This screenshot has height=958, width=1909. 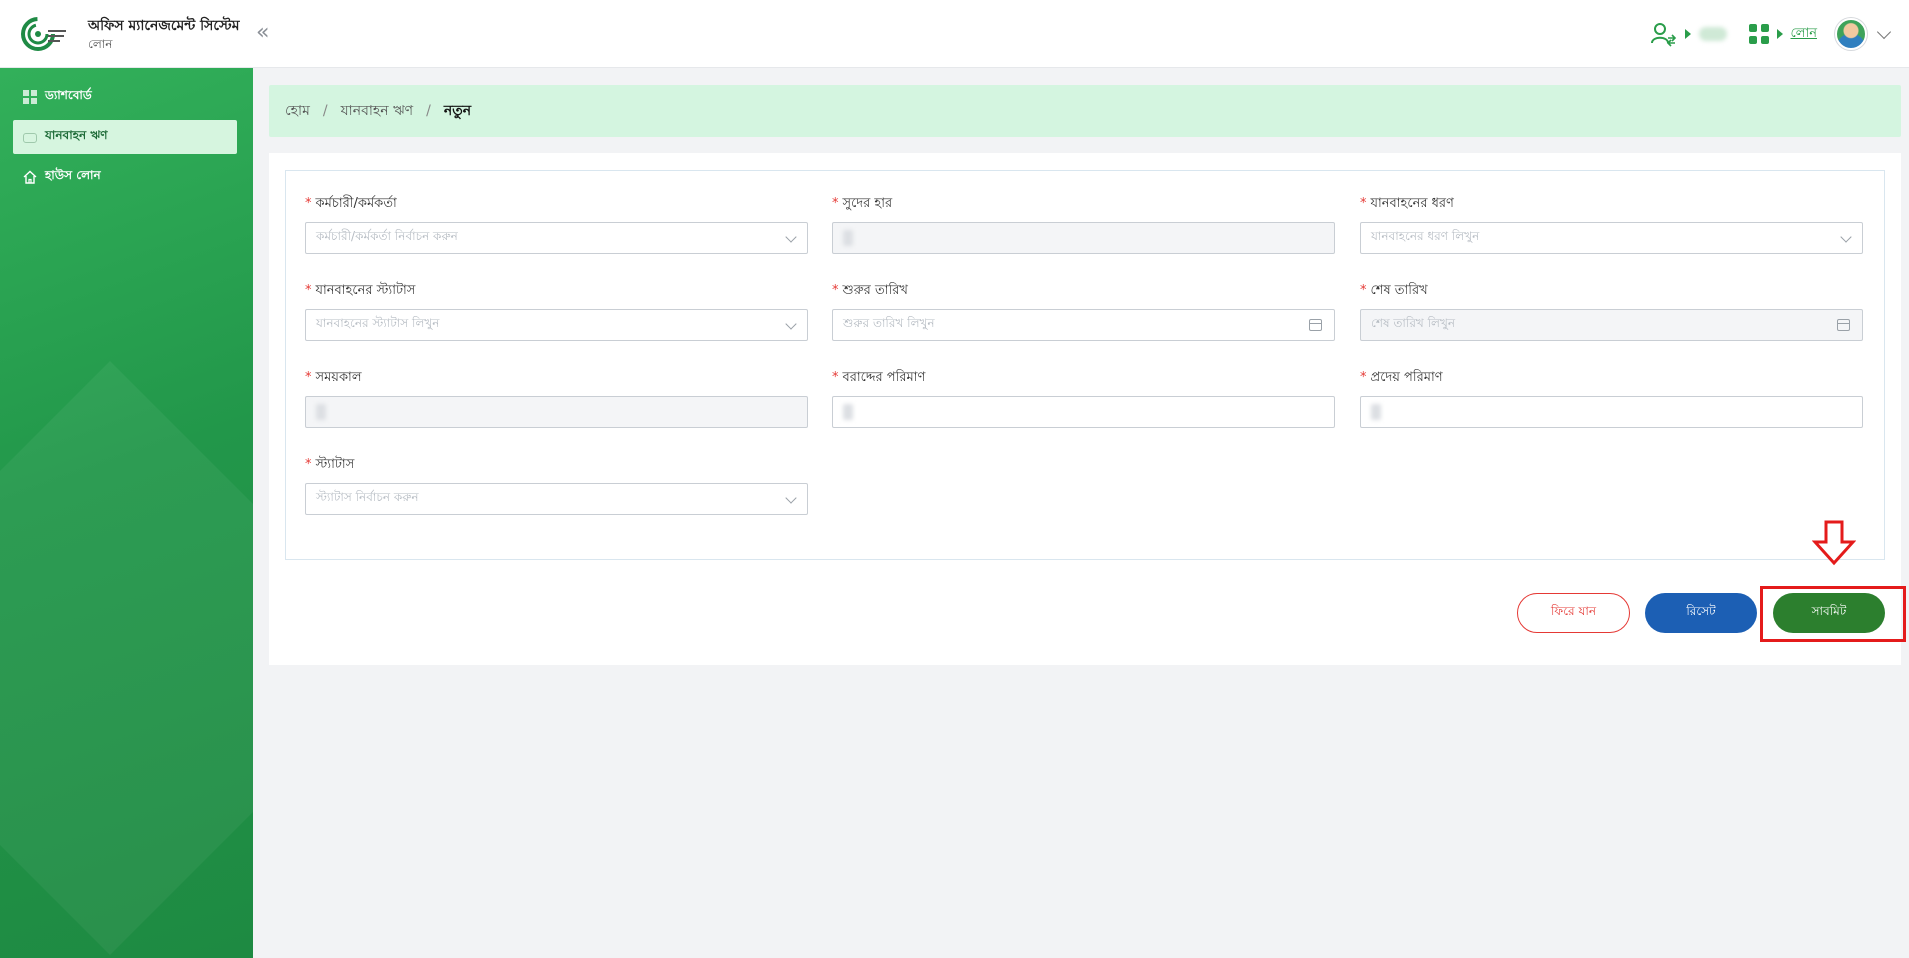 I want to click on employee-select: কর্মচারী/কর্মকর্তা নির্বাচন করুন, so click(x=556, y=238).